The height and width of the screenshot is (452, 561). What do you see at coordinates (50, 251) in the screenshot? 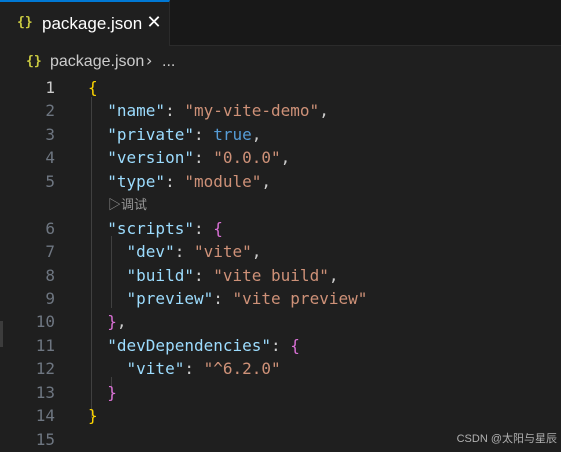
I see `line-number: 7` at bounding box center [50, 251].